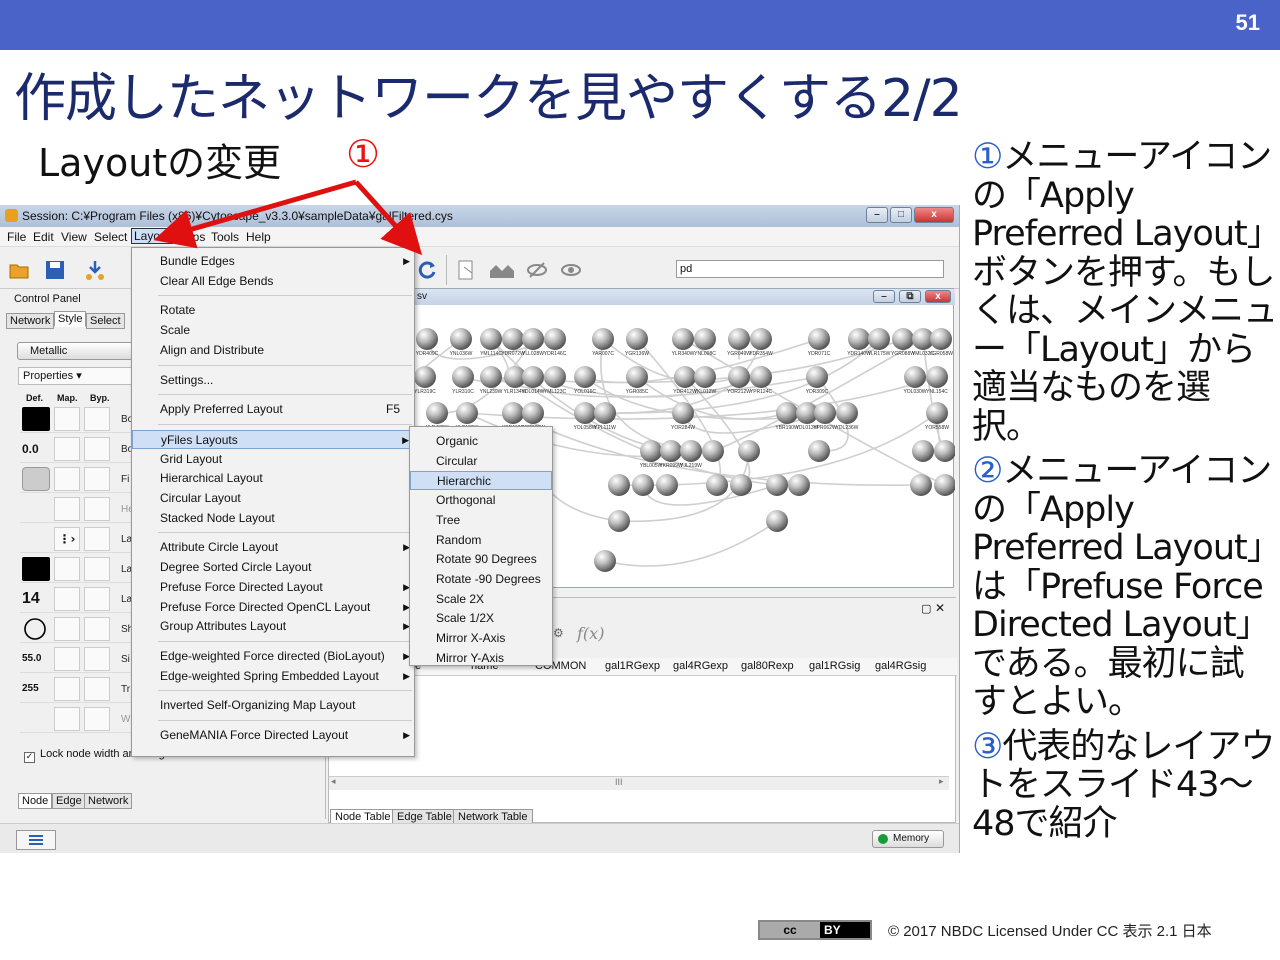  I want to click on cc-badge-left: cc, so click(790, 930).